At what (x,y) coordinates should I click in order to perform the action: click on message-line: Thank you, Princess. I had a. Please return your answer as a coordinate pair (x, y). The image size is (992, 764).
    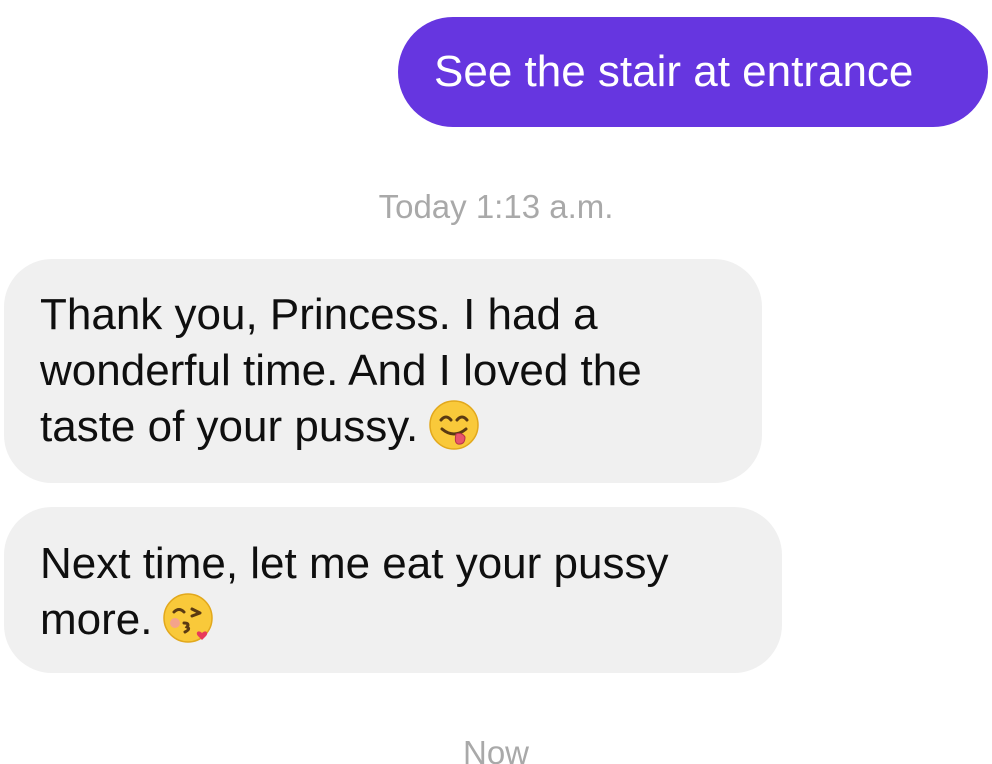
    Looking at the image, I should click on (319, 314).